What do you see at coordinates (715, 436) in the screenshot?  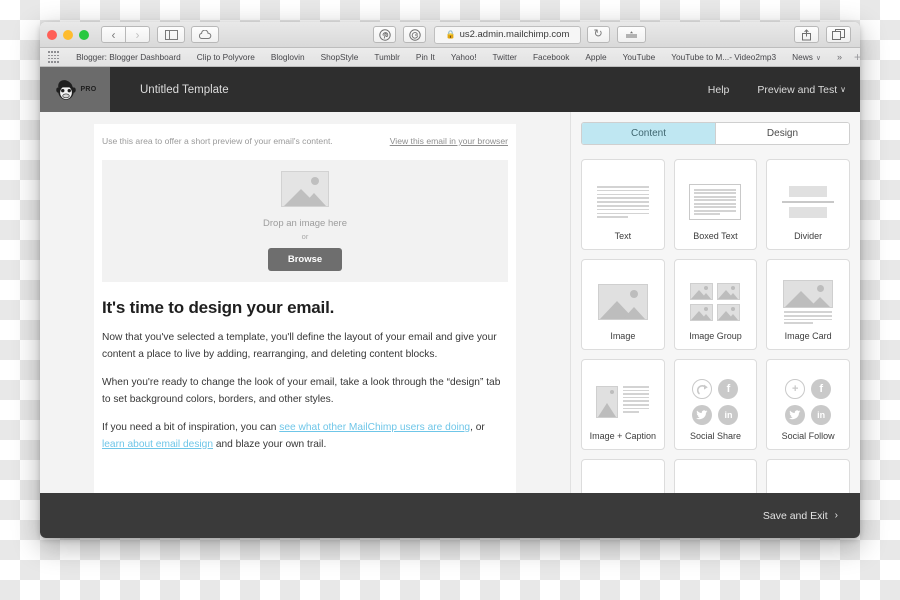 I see `block-label: Social Share` at bounding box center [715, 436].